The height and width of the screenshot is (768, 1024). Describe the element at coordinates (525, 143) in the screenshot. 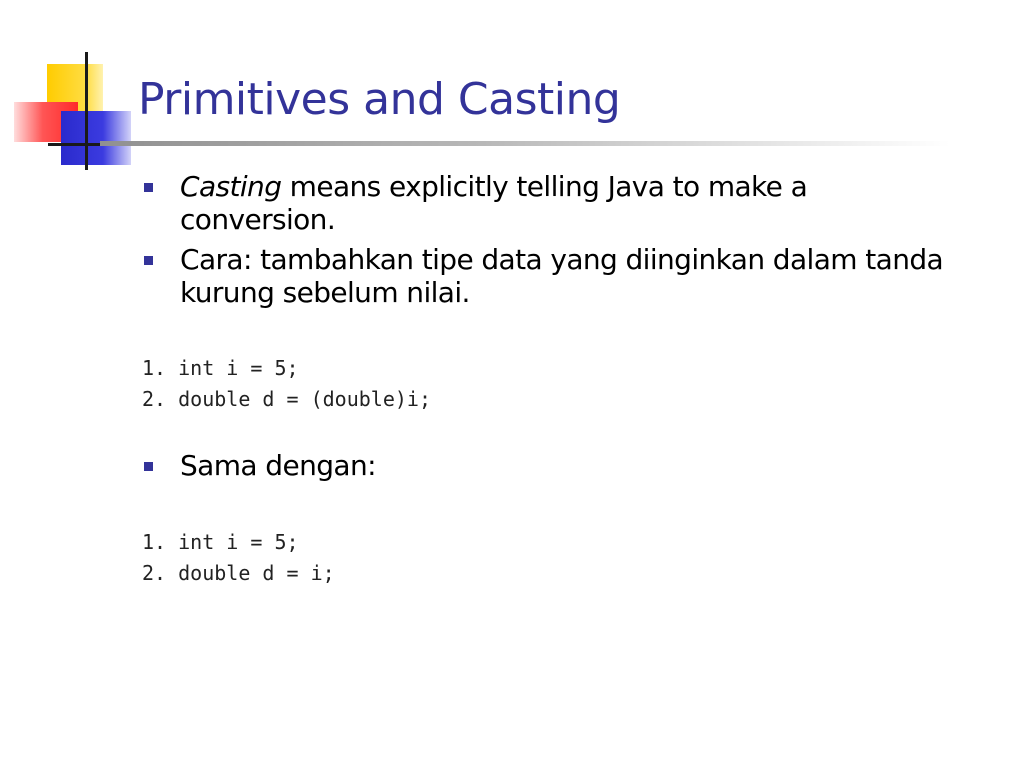

I see `title-underline-rule` at that location.